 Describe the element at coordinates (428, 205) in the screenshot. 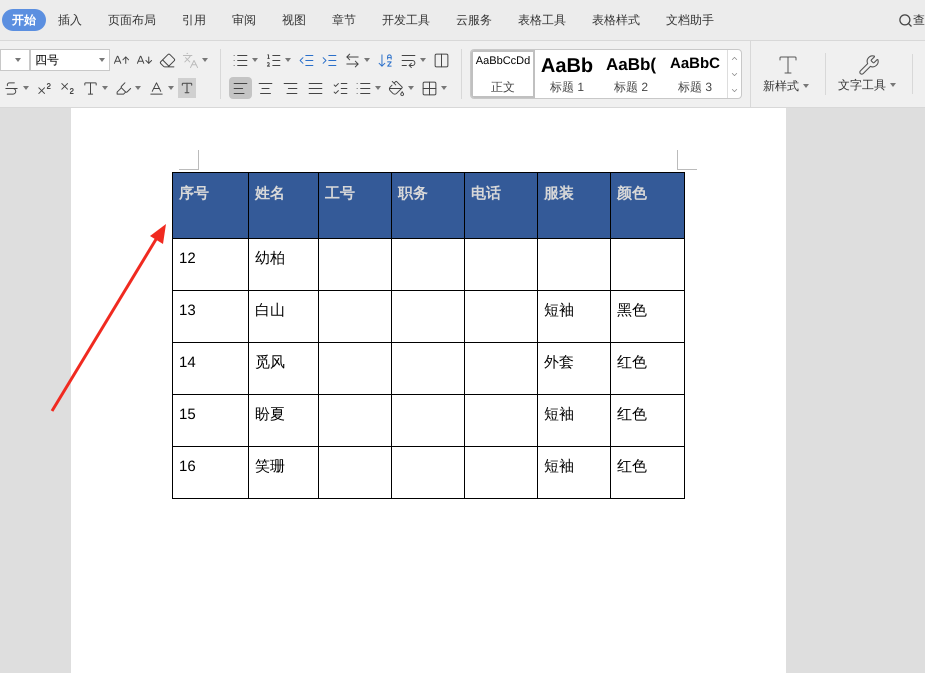

I see `table-header-cell: 职务` at that location.